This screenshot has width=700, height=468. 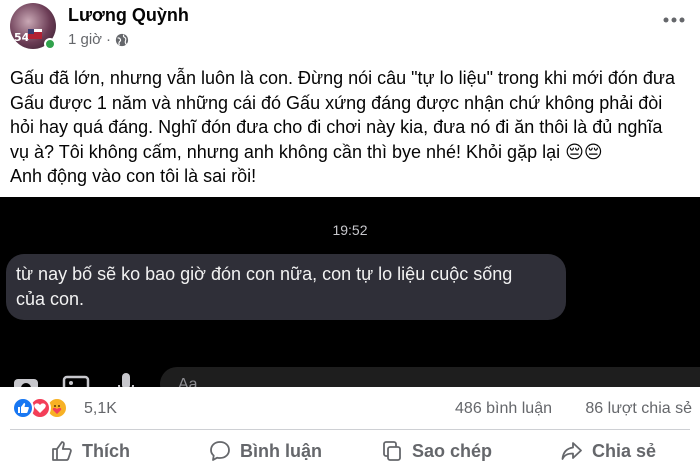 I want to click on post-actions: Thích Bình luận Sao chép Chia sẻ, so click(x=350, y=451).